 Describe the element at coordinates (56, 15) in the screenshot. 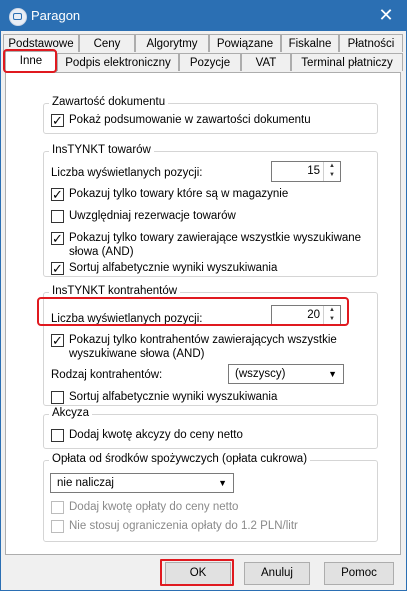

I see `window-title: Paragon` at that location.